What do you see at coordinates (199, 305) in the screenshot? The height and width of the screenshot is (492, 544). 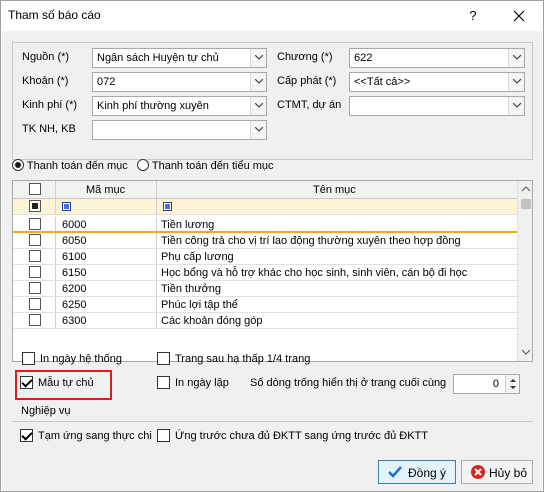 I see `row-name: Phúc lợi tập thể` at bounding box center [199, 305].